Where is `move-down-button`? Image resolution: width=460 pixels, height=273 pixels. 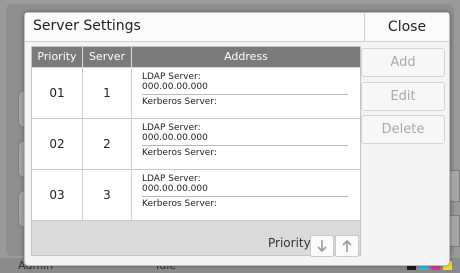
move-down-button is located at coordinates (322, 246).